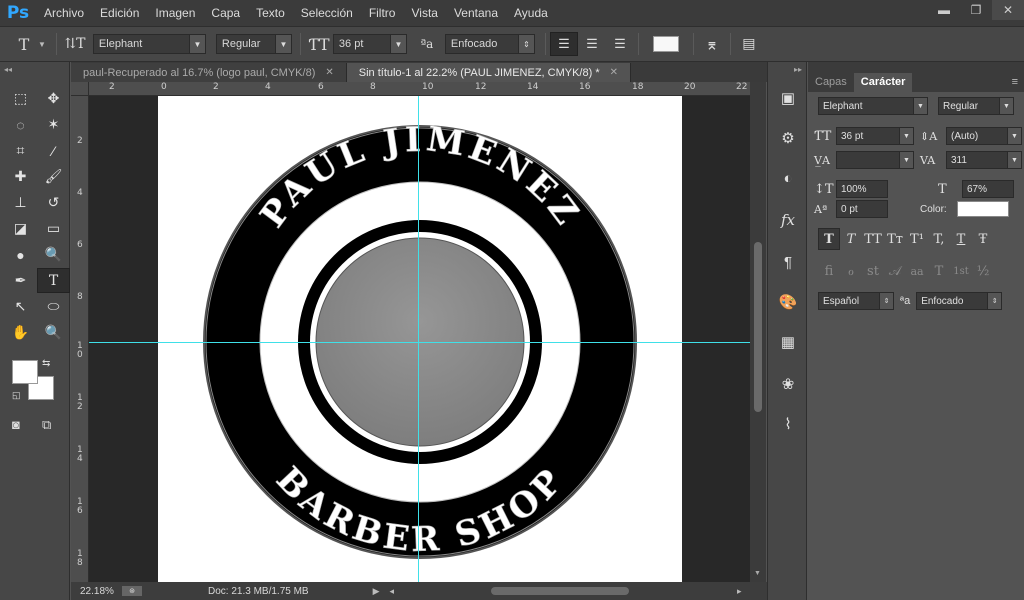 The image size is (1024, 600). Describe the element at coordinates (961, 271) in the screenshot. I see `ordinals-button: 1st` at that location.